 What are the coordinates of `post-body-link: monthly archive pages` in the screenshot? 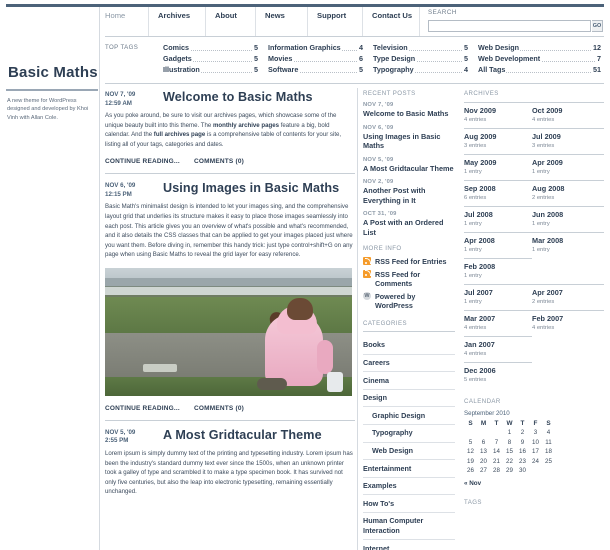 It's located at (246, 125).